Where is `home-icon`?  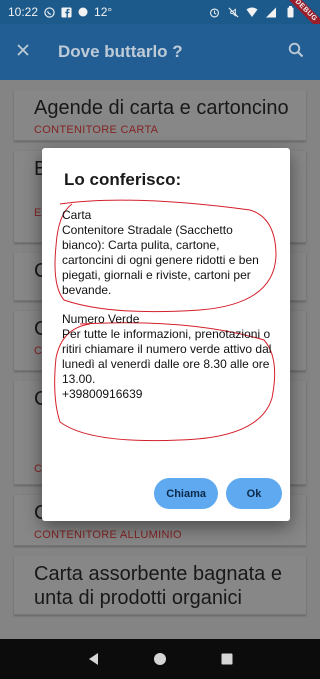
home-icon is located at coordinates (160, 659).